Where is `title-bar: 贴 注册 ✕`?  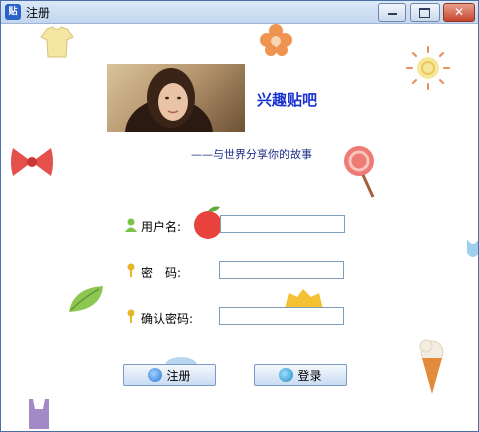
title-bar: 贴 注册 ✕ is located at coordinates (239, 12).